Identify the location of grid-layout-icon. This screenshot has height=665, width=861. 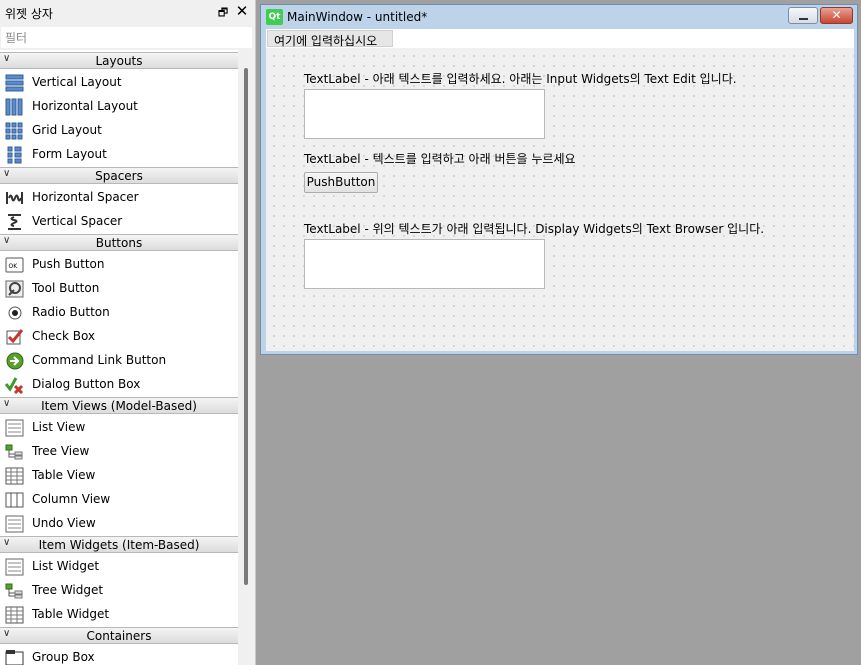
(14, 131).